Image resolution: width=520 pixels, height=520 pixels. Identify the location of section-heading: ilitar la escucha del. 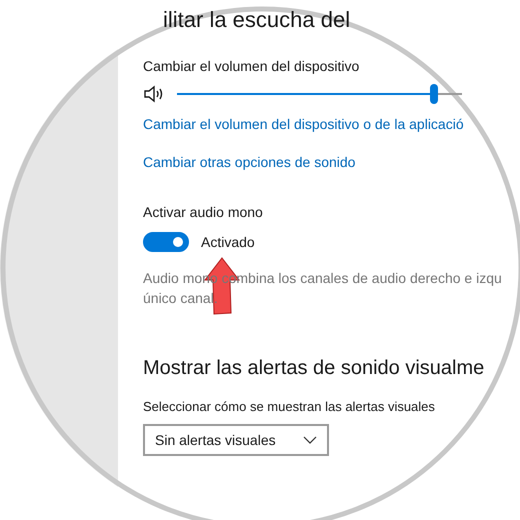
(256, 20).